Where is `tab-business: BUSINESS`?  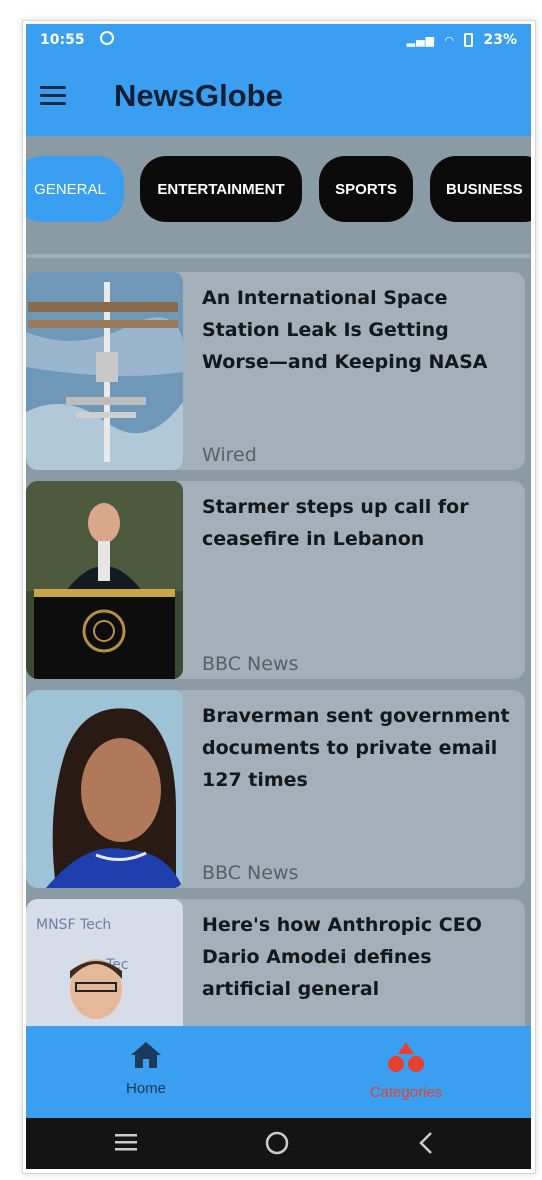 tab-business: BUSINESS is located at coordinates (480, 189).